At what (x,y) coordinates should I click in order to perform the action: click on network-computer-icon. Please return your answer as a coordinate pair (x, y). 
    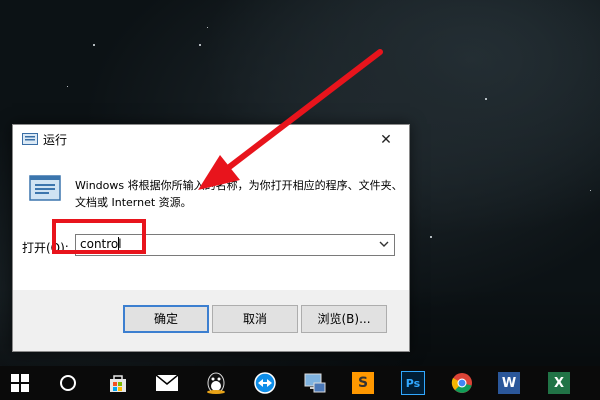
    Looking at the image, I should click on (315, 383).